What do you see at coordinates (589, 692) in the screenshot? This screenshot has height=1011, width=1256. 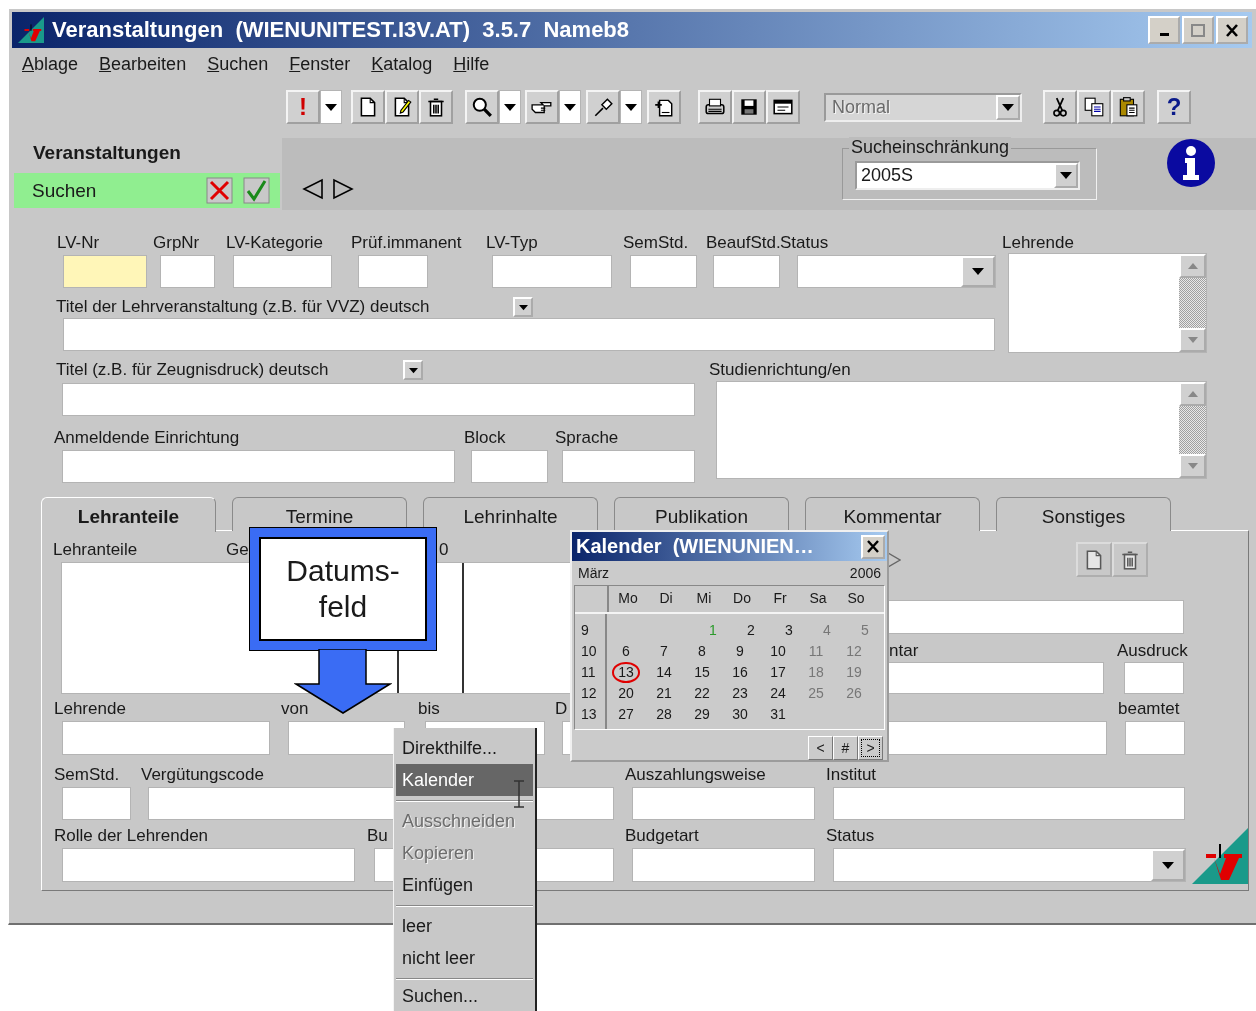 I see `week-number: 12` at bounding box center [589, 692].